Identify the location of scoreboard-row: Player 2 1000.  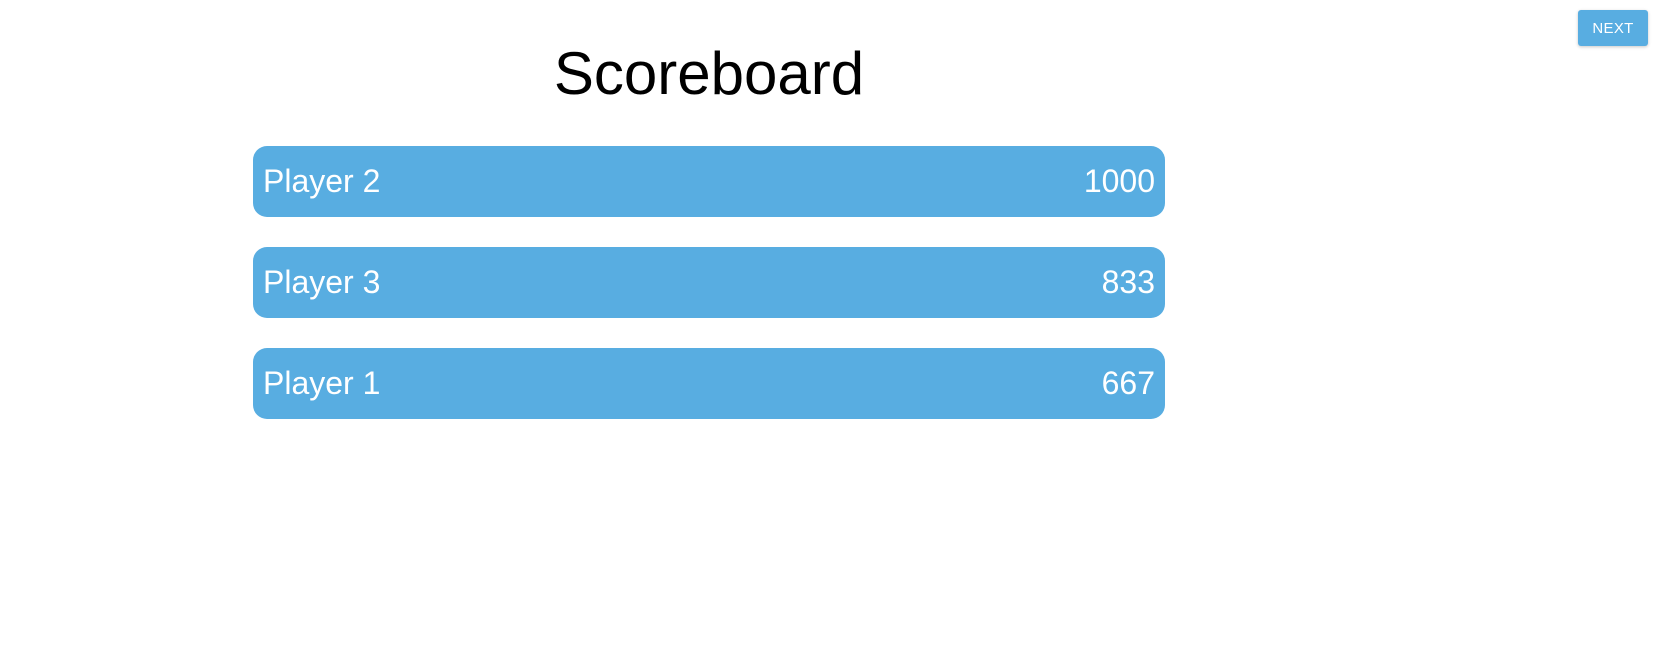
(709, 181).